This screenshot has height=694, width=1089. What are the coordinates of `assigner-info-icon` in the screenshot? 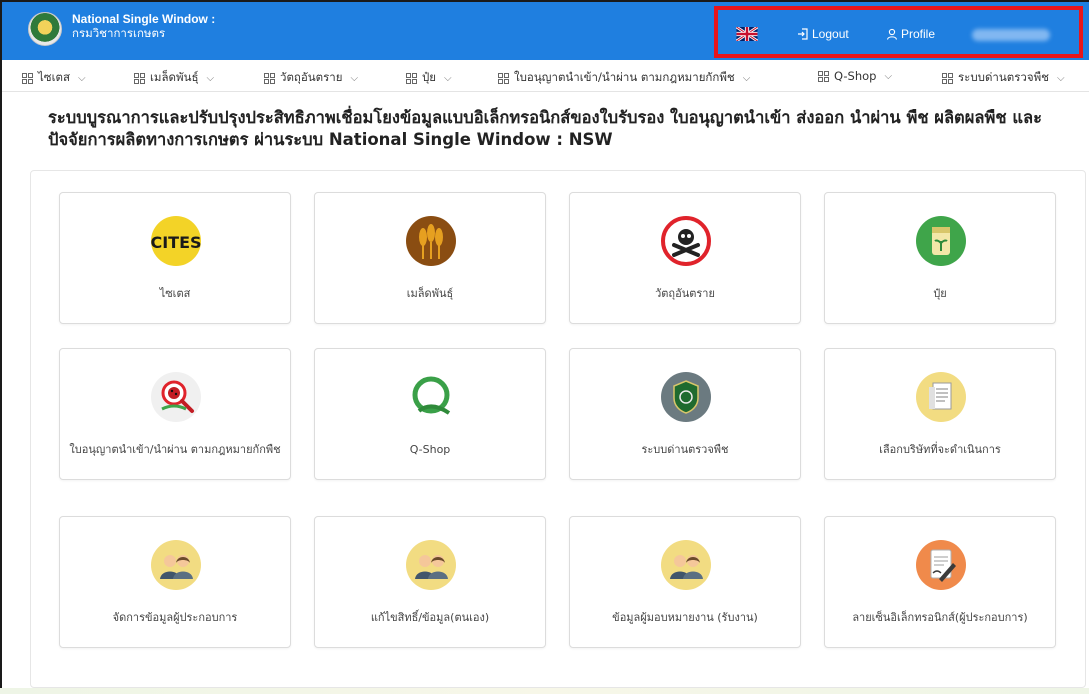 It's located at (686, 565).